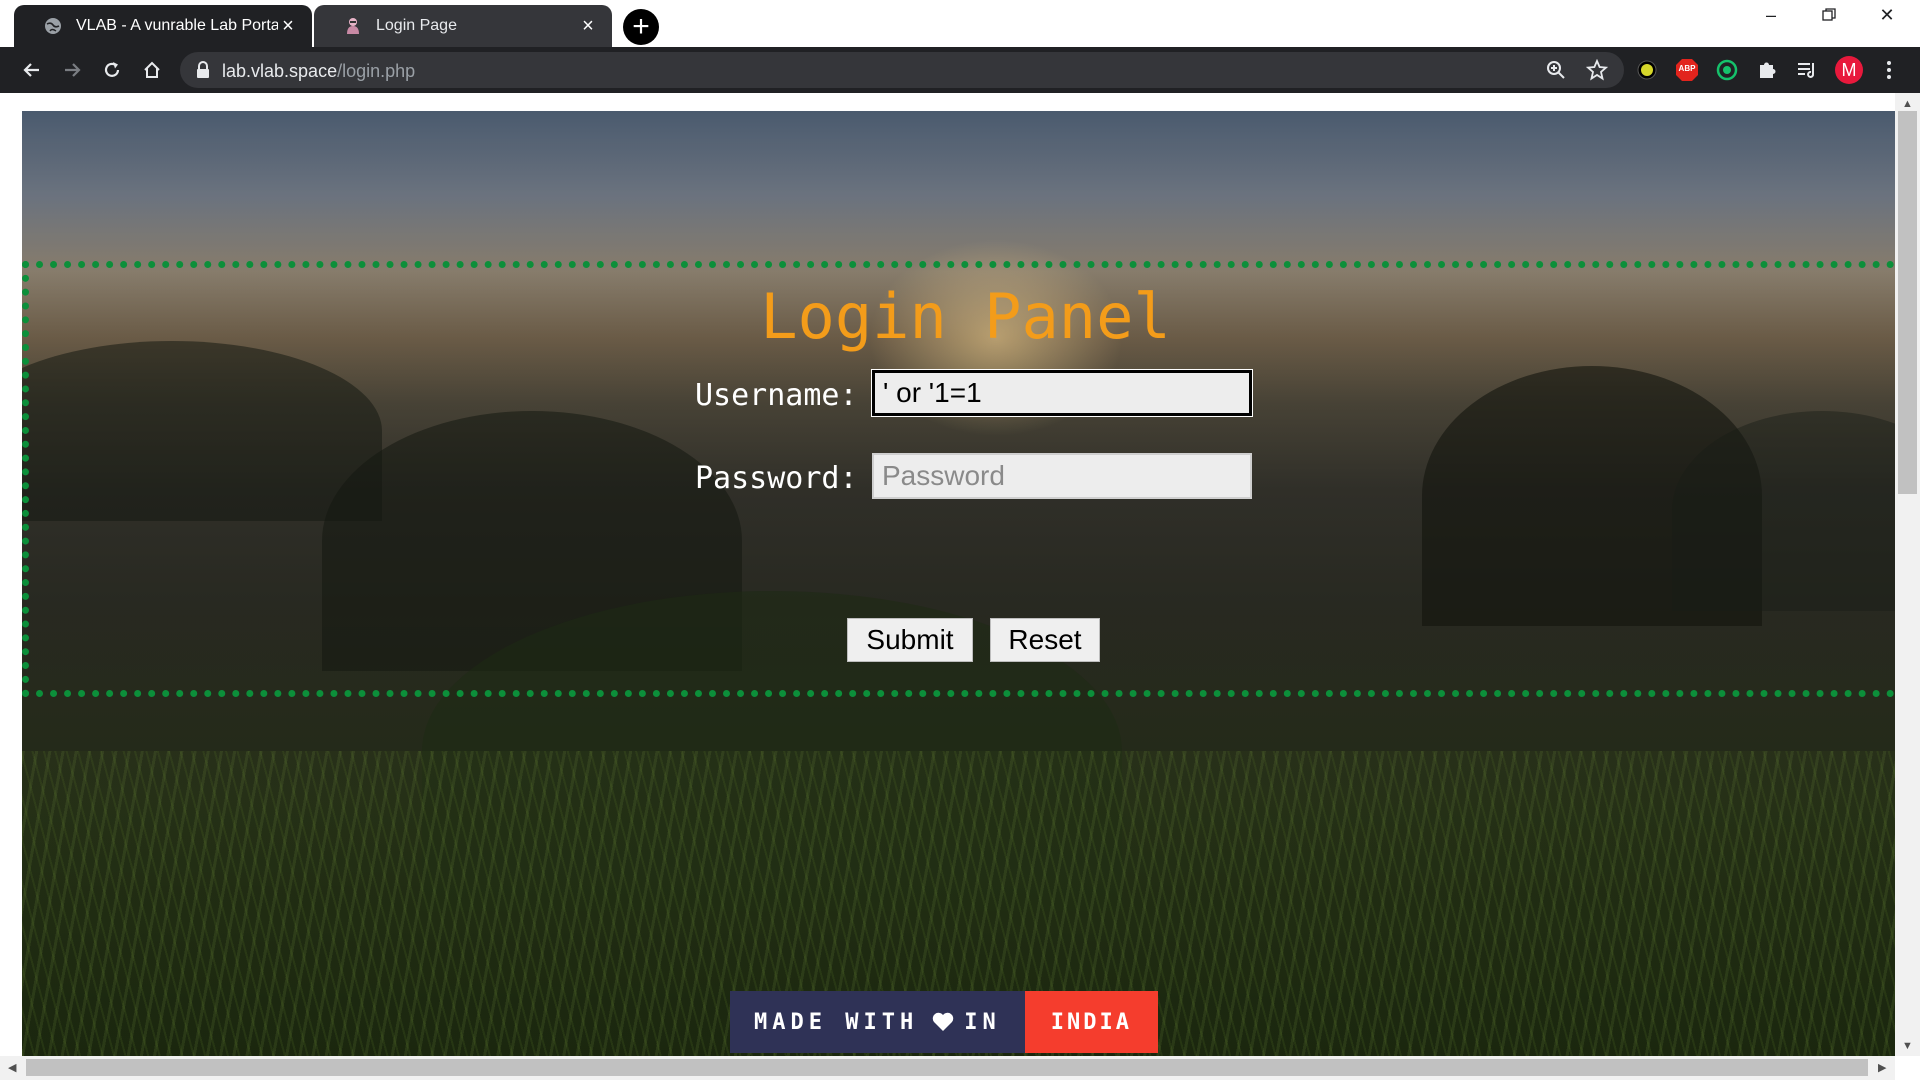 The width and height of the screenshot is (1920, 1080). I want to click on scroll-up-arrow-icon: ▲, so click(1907, 104).